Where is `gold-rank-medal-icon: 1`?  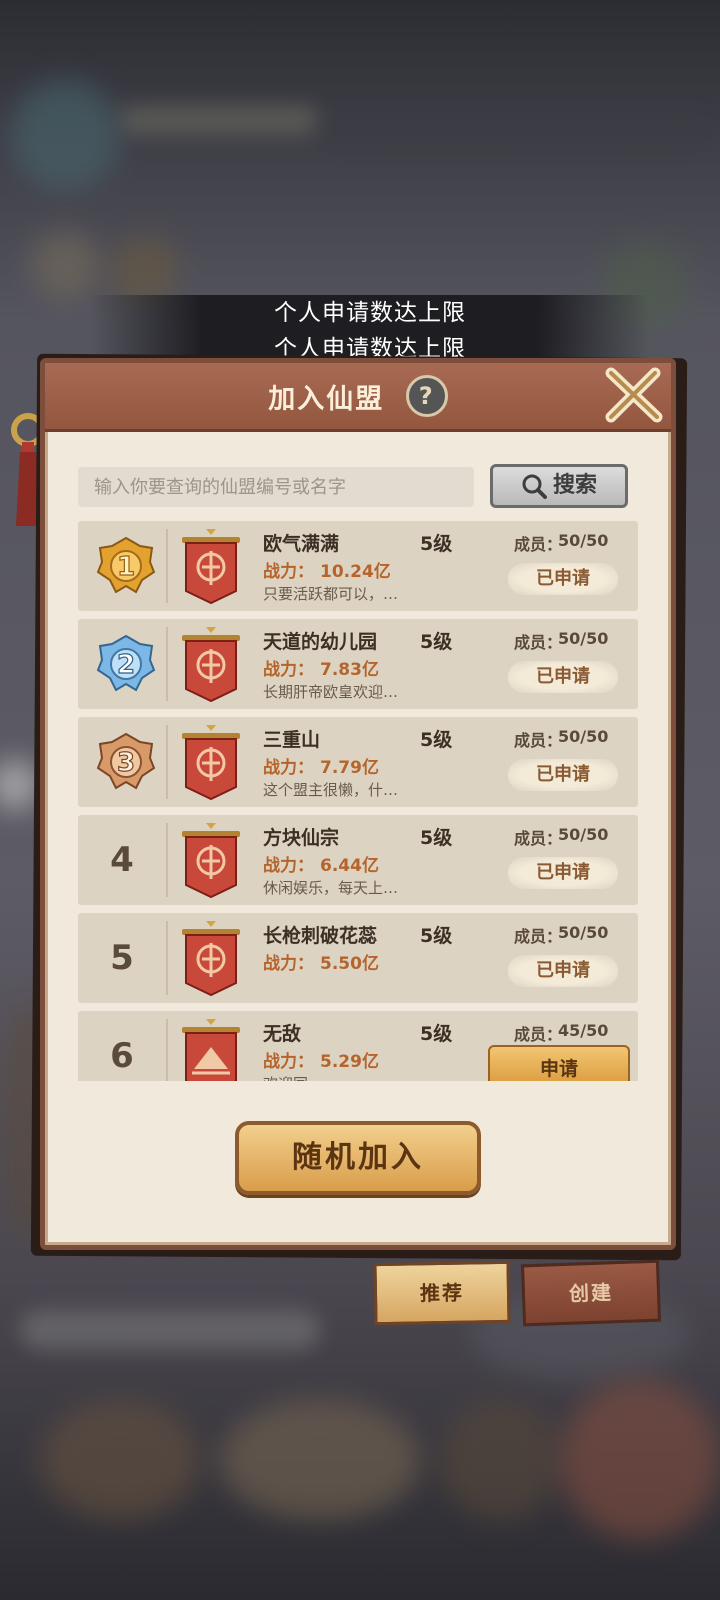
gold-rank-medal-icon: 1 is located at coordinates (126, 565).